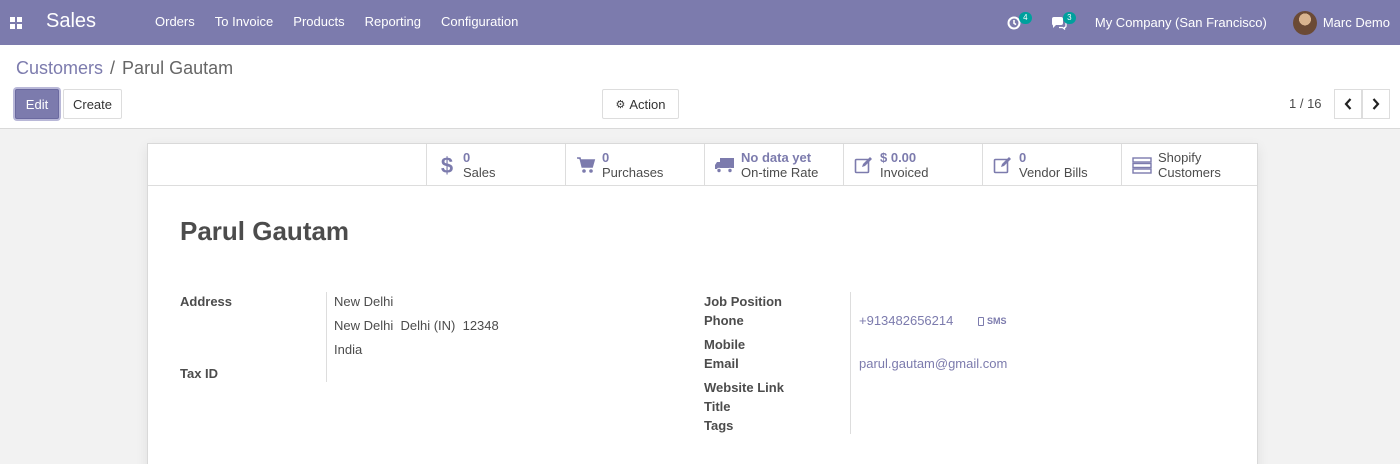  Describe the element at coordinates (647, 104) in the screenshot. I see `action-label: Action` at that location.